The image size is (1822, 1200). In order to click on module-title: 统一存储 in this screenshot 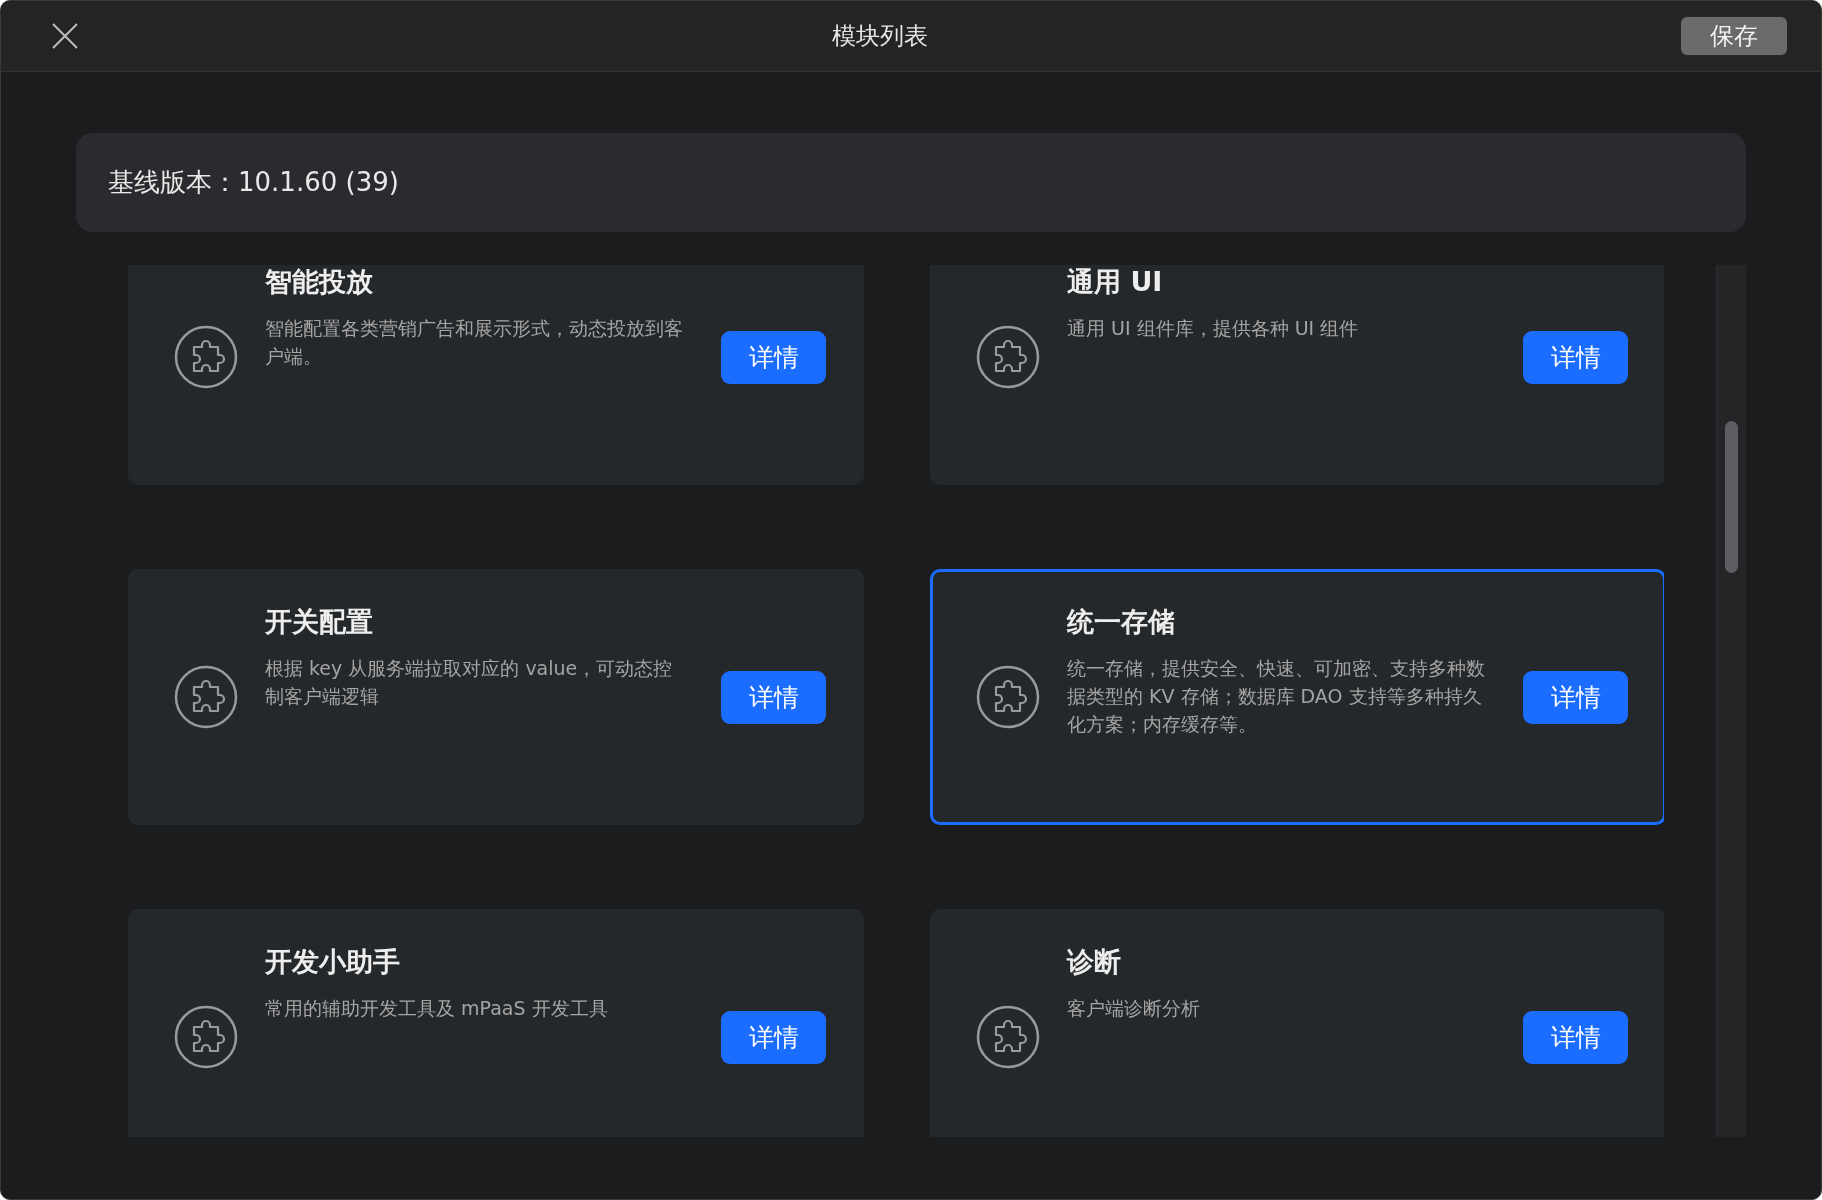, I will do `click(1121, 622)`.